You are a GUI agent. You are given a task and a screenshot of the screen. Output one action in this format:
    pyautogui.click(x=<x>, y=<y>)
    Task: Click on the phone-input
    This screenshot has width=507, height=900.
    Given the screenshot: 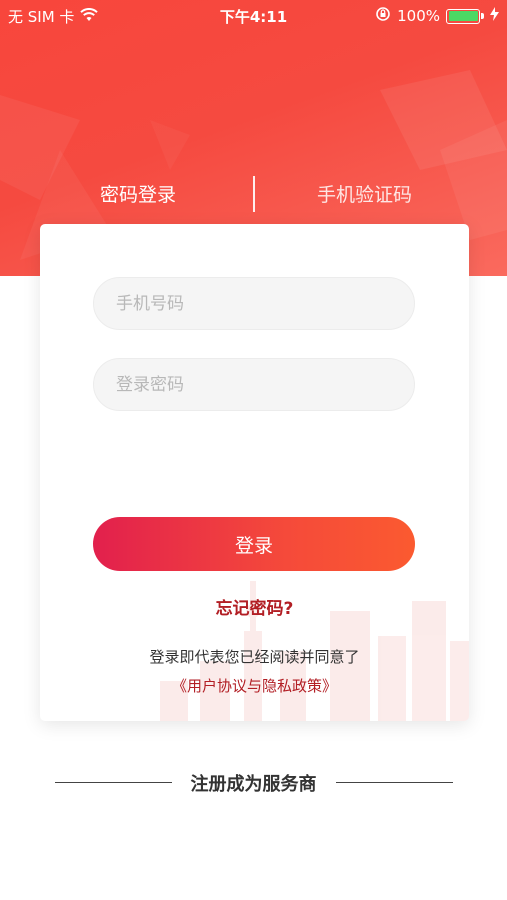 What is the action you would take?
    pyautogui.click(x=254, y=303)
    